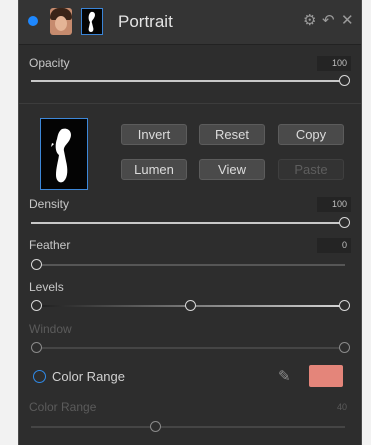 The width and height of the screenshot is (371, 445). I want to click on feather-slider-handle, so click(36, 264).